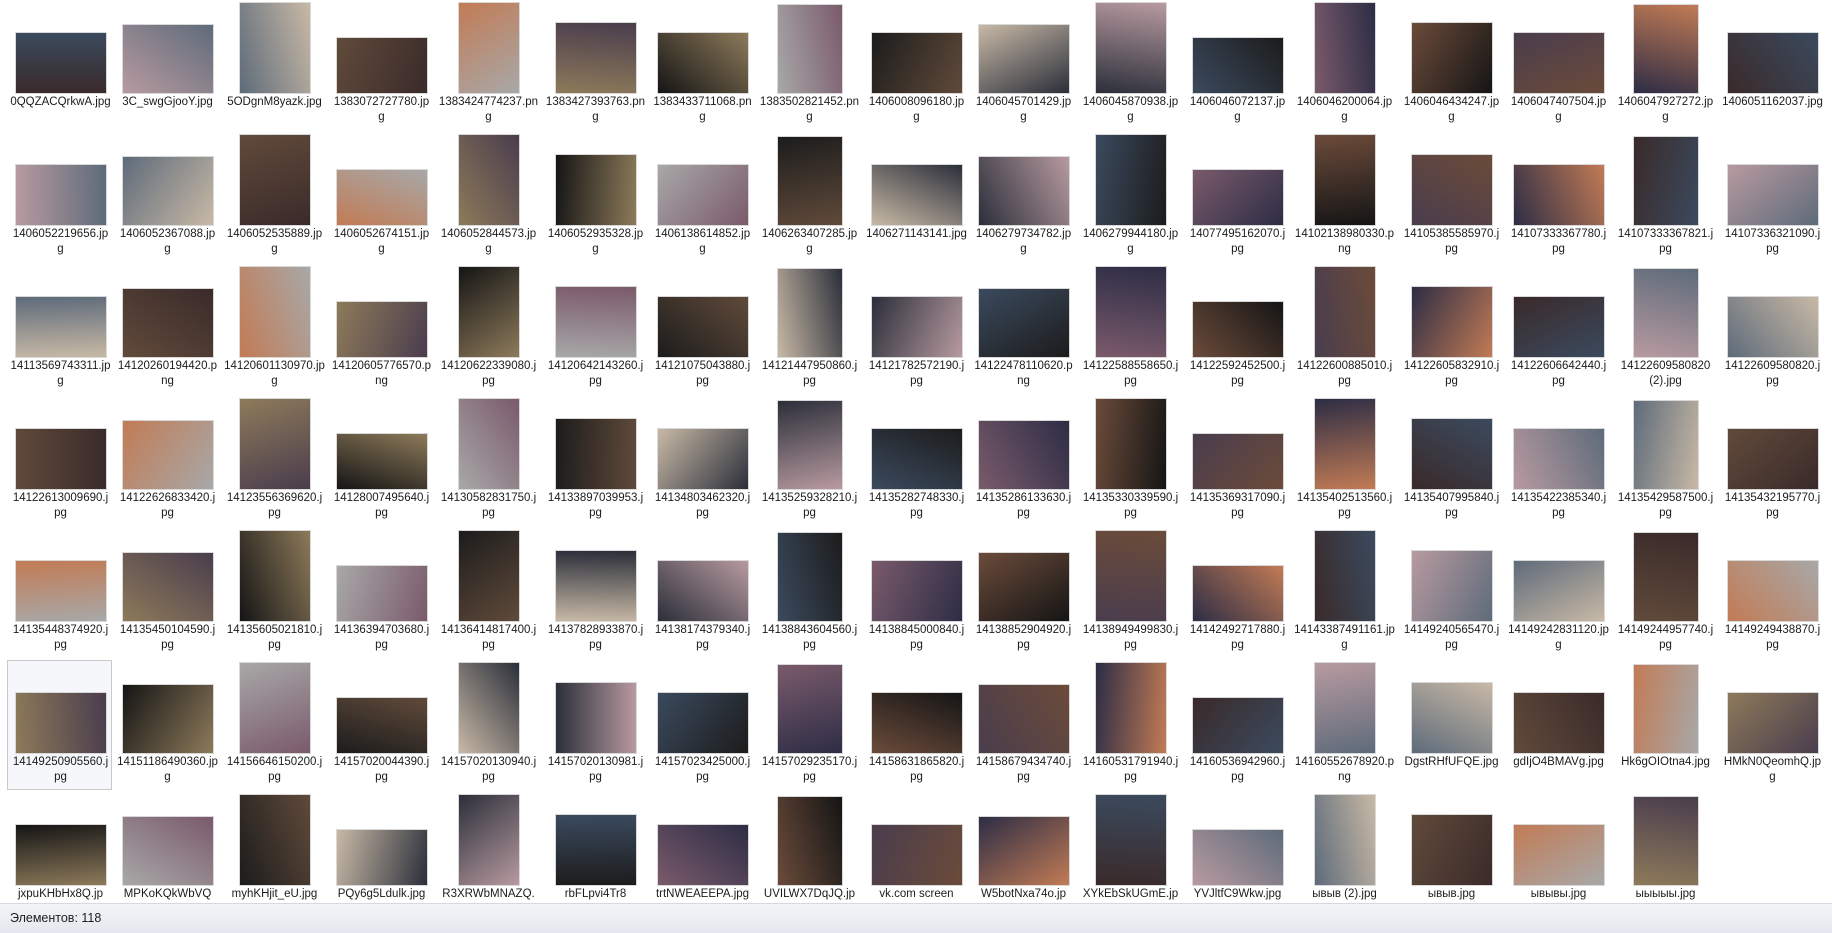  What do you see at coordinates (487, 197) in the screenshot?
I see `file-item: 1406052844573.jpg` at bounding box center [487, 197].